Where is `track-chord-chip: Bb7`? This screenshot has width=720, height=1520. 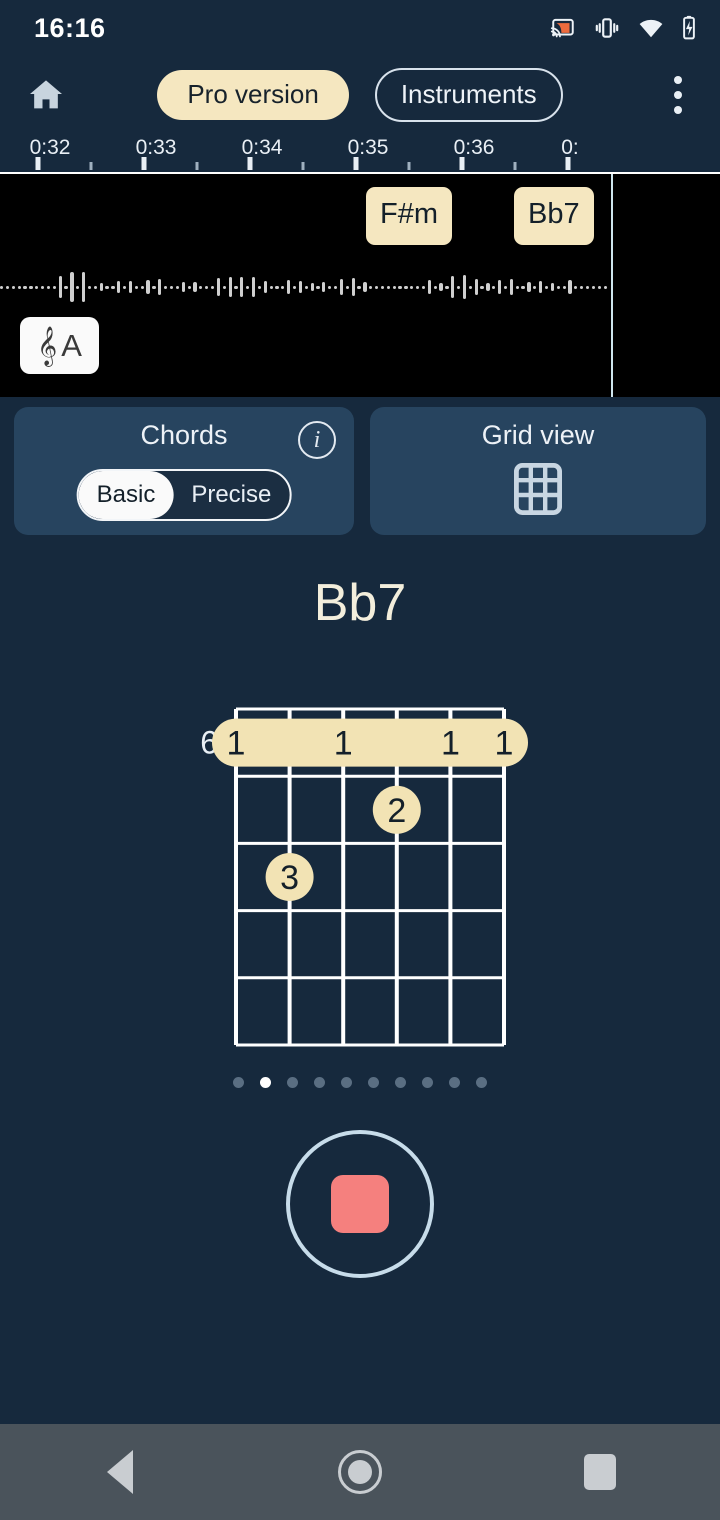 track-chord-chip: Bb7 is located at coordinates (554, 216).